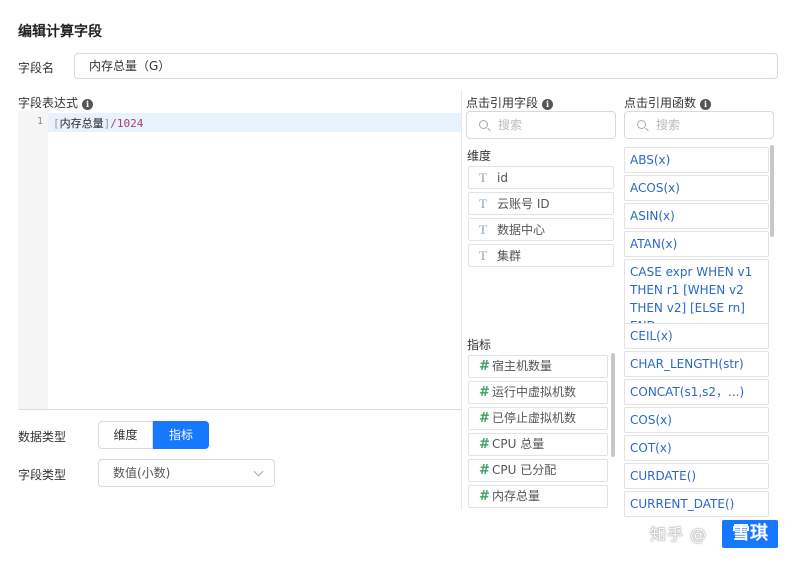 This screenshot has height=569, width=795. I want to click on measures-label: 指标, so click(479, 345).